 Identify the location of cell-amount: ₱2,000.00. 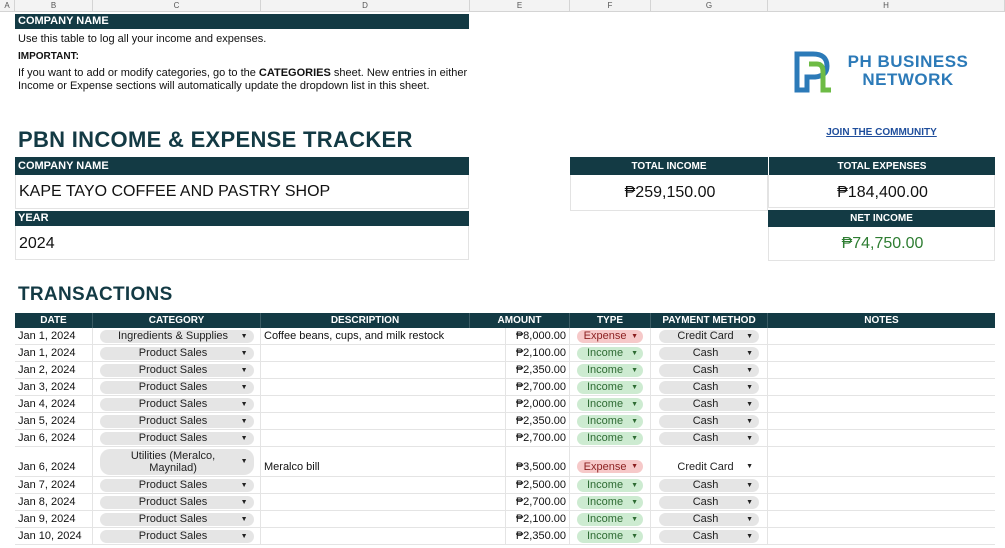
(538, 404).